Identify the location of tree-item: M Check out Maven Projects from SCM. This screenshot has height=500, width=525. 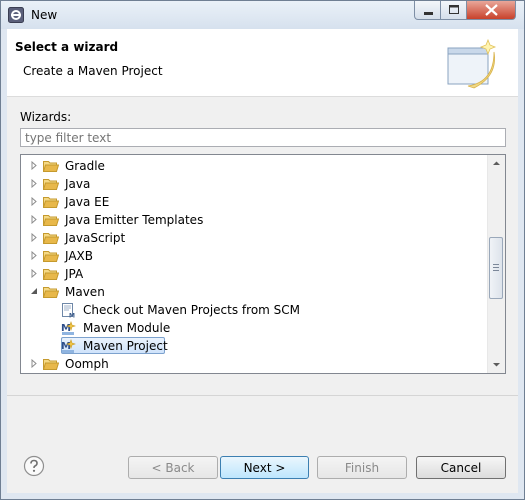
(254, 310).